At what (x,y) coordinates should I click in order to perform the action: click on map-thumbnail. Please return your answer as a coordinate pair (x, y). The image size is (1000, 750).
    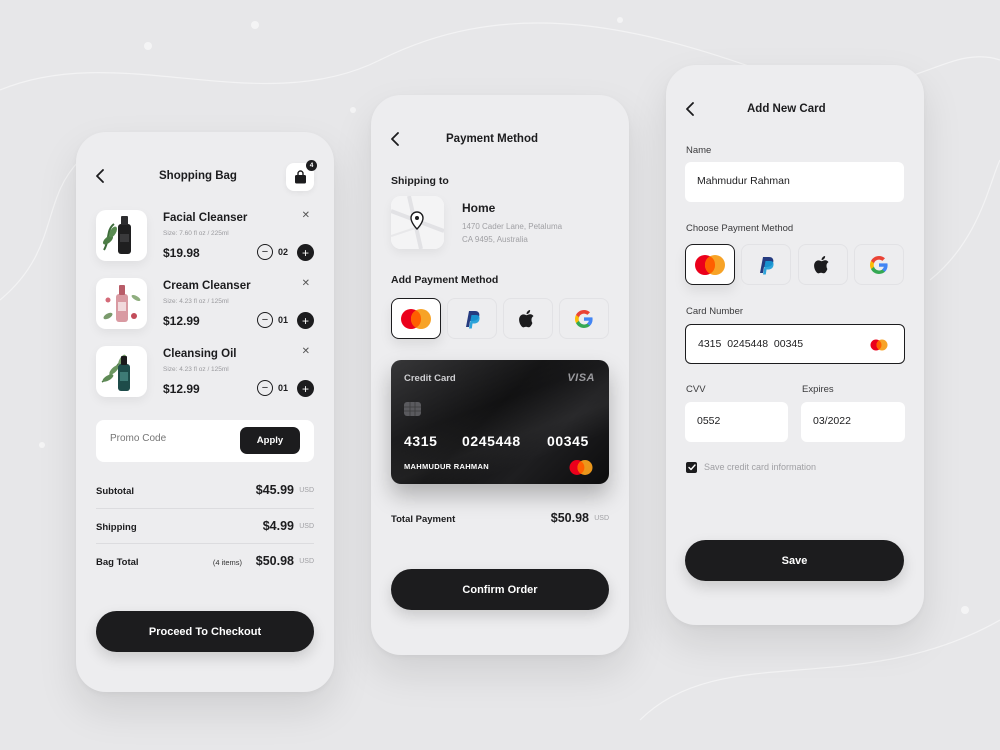
    Looking at the image, I should click on (417, 222).